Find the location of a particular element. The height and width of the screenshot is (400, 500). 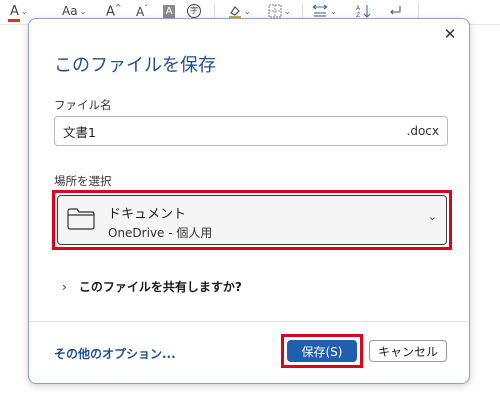

share-expander: › このファイルを共有しますか? is located at coordinates (152, 286).